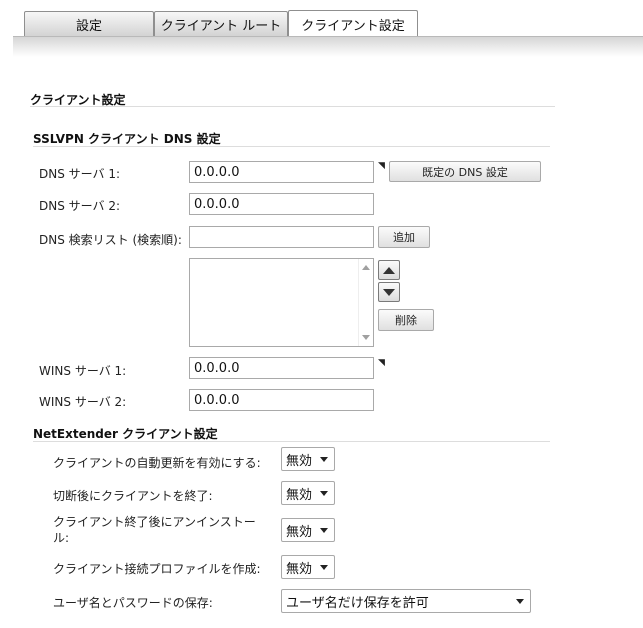 Image resolution: width=643 pixels, height=628 pixels. Describe the element at coordinates (80, 206) in the screenshot. I see `dns-server-2-label: DNS サーバ 2:` at that location.